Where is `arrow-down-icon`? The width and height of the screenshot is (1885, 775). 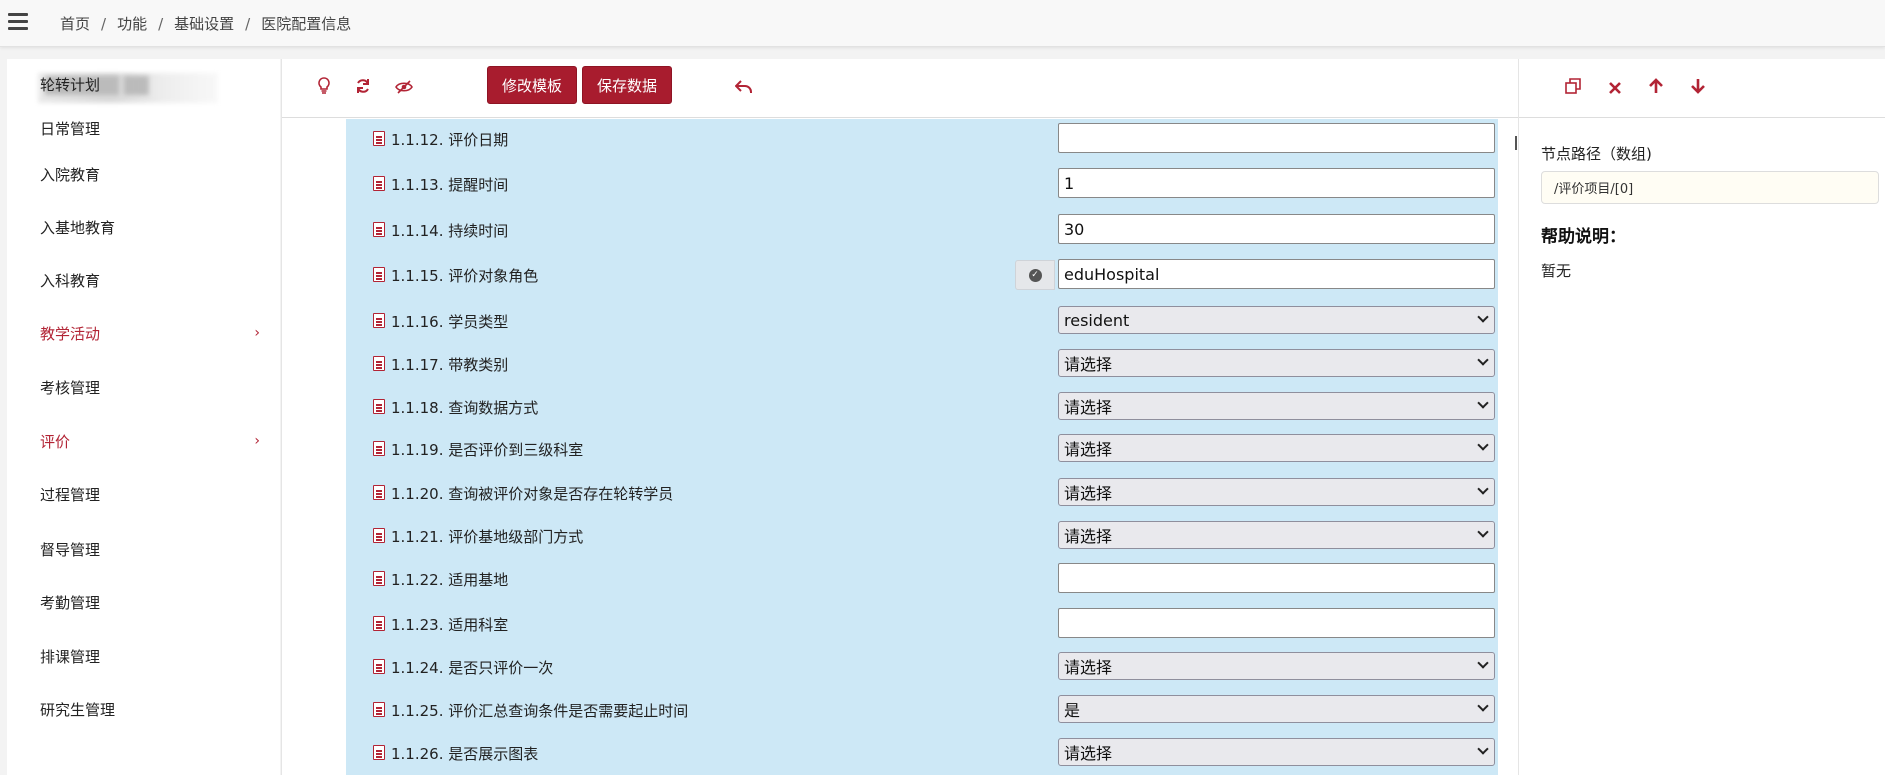 arrow-down-icon is located at coordinates (1698, 89).